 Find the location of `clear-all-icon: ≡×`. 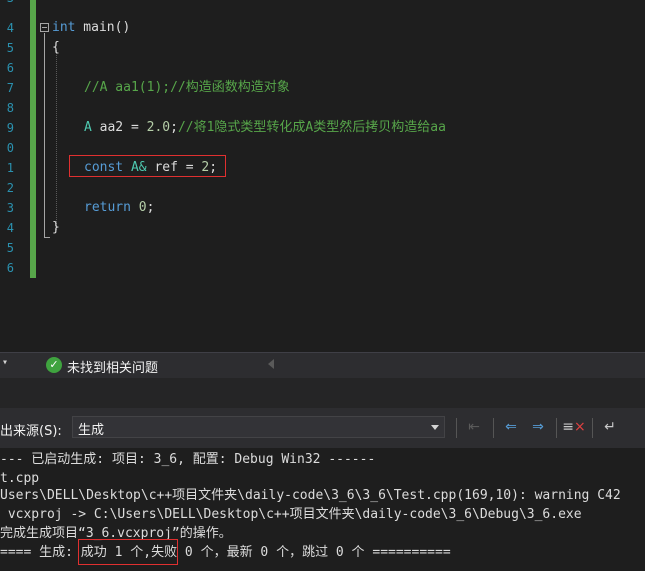

clear-all-icon: ≡× is located at coordinates (574, 427).